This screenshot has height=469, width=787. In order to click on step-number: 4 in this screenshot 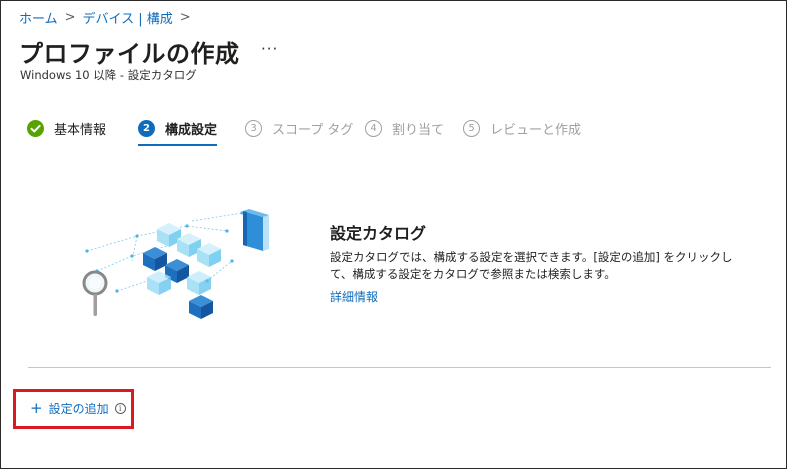, I will do `click(373, 128)`.